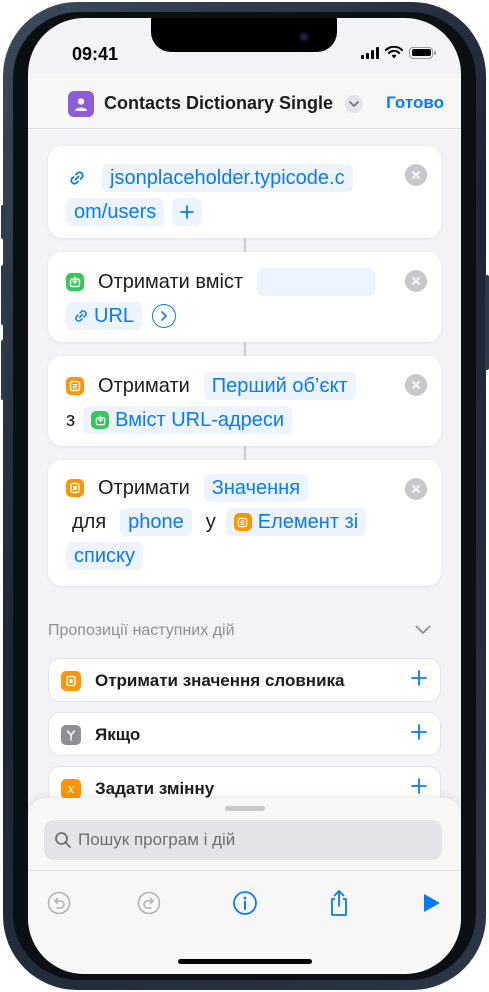  What do you see at coordinates (149, 903) in the screenshot?
I see `redo-icon` at bounding box center [149, 903].